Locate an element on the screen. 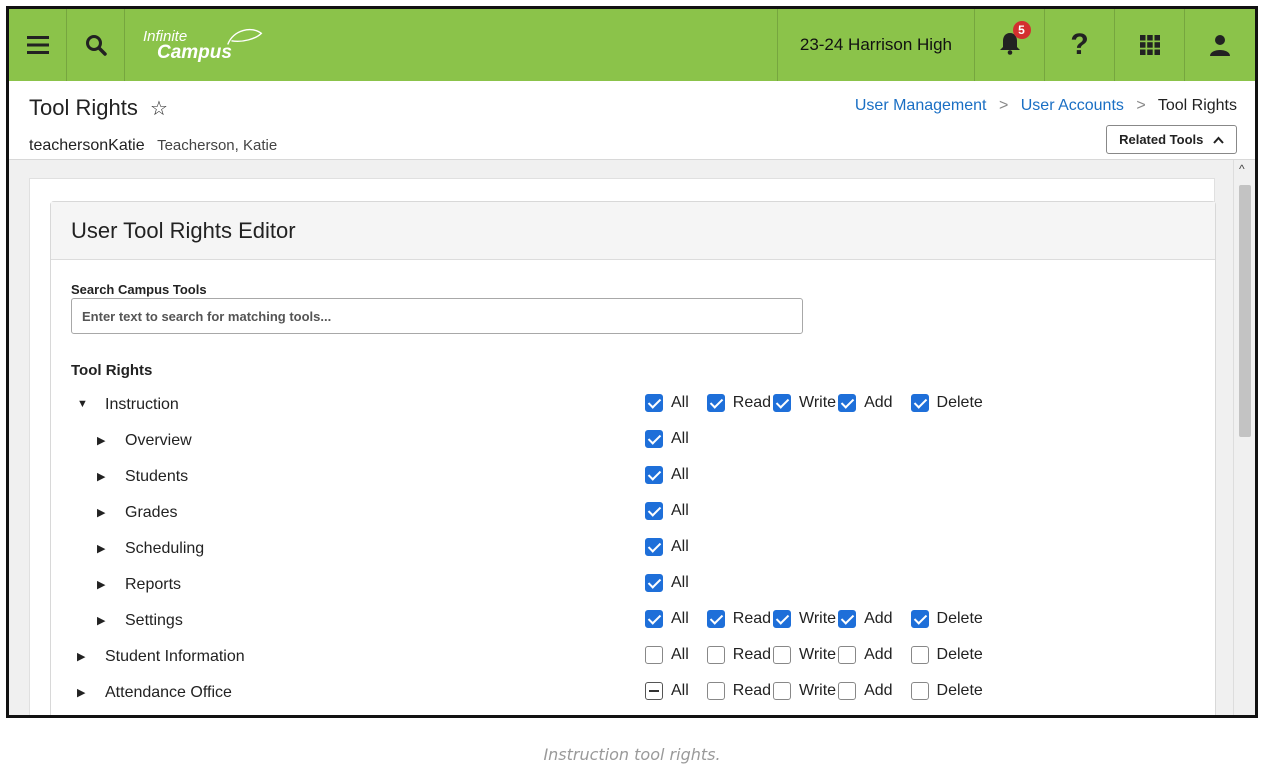 Image resolution: width=1264 pixels, height=783 pixels. menu-button is located at coordinates (38, 45).